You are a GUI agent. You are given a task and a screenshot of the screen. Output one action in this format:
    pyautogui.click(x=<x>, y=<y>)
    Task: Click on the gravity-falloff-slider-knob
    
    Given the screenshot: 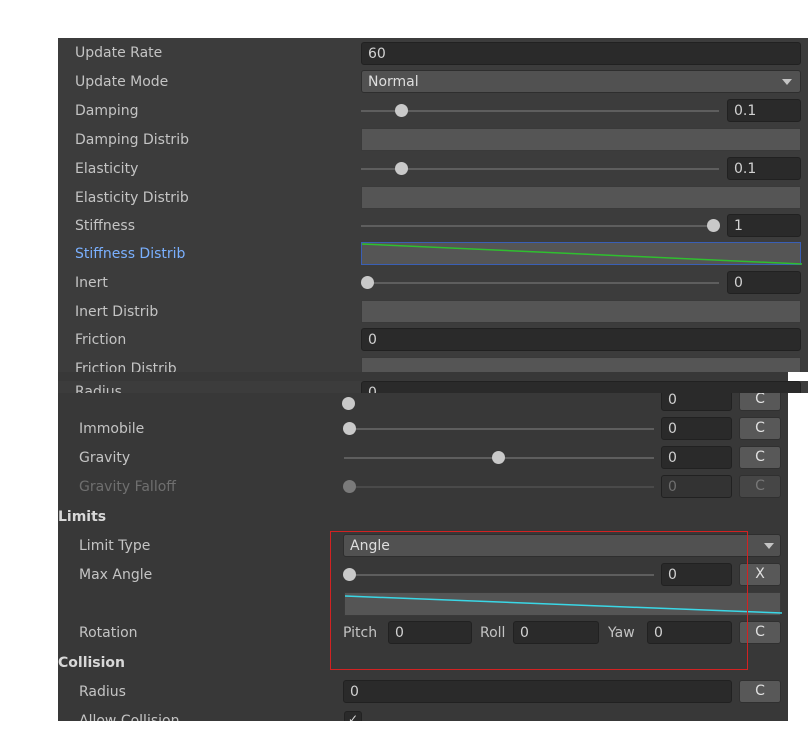 What is the action you would take?
    pyautogui.click(x=349, y=486)
    